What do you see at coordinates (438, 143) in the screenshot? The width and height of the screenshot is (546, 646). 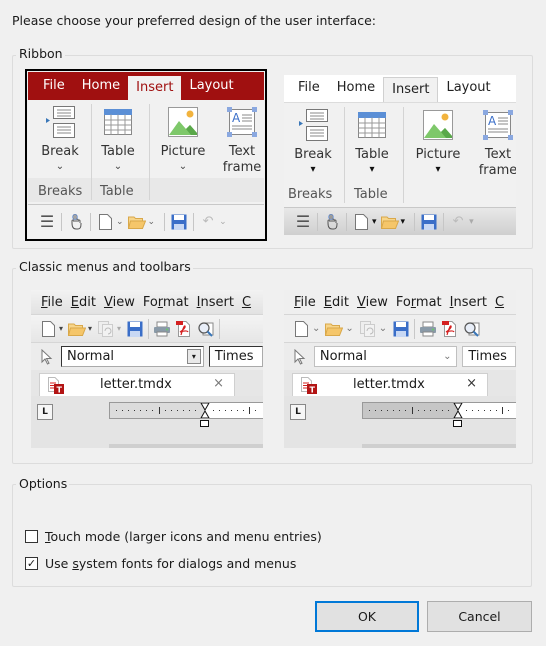 I see `picture-button: Picture ▾` at bounding box center [438, 143].